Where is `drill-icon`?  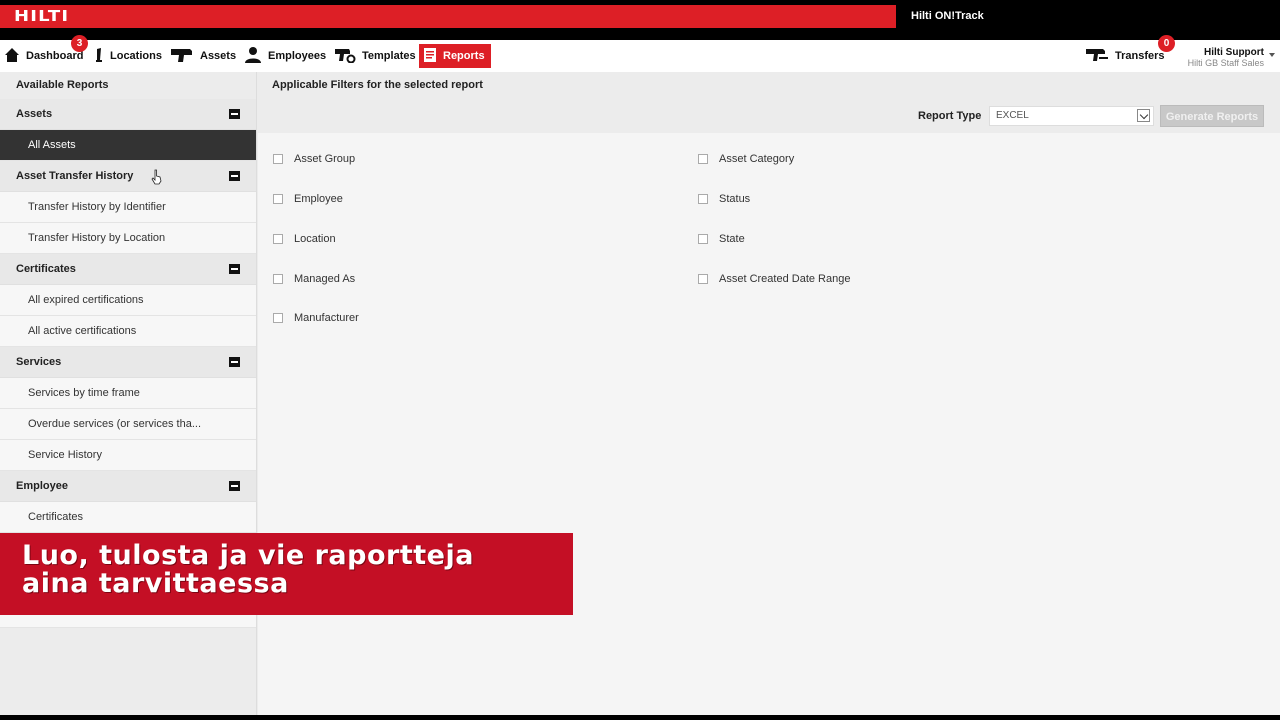
drill-icon is located at coordinates (182, 56).